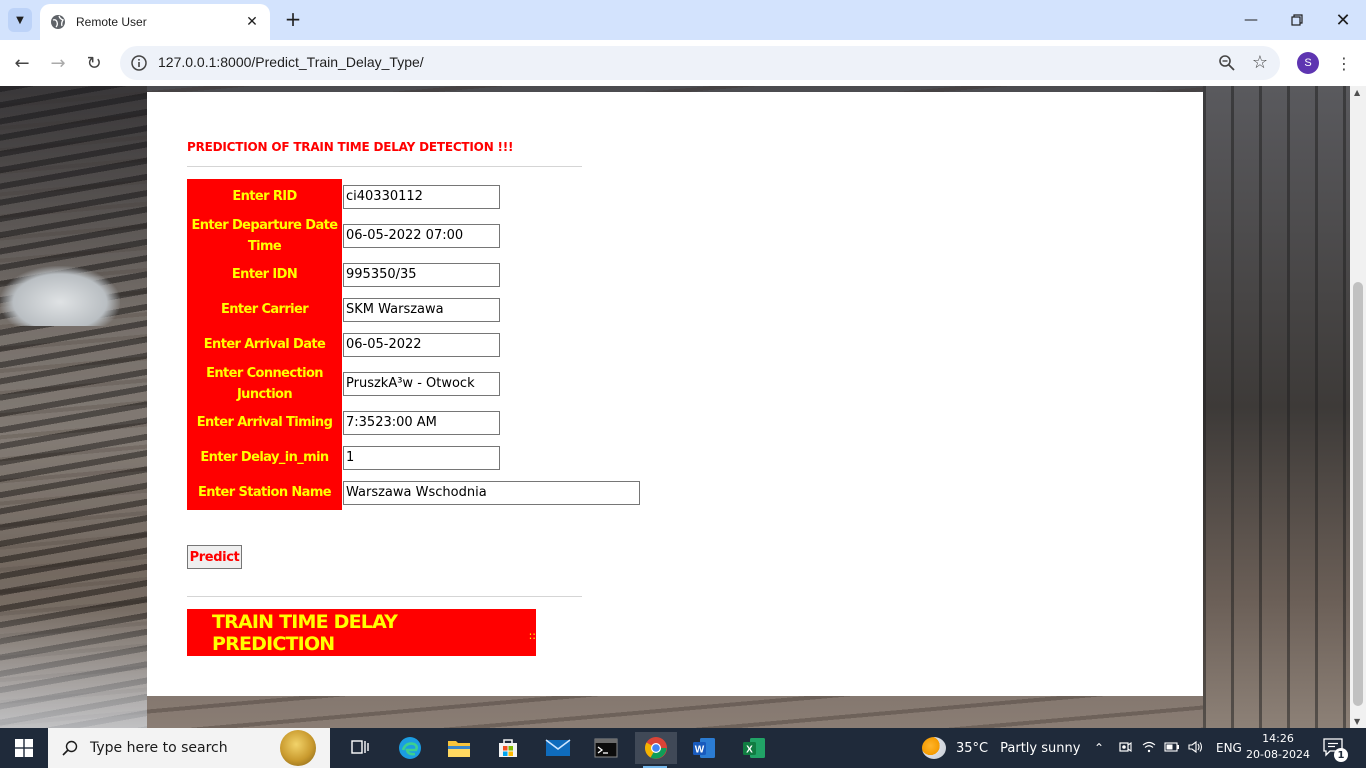 This screenshot has height=768, width=1366. Describe the element at coordinates (139, 63) in the screenshot. I see `site-info-icon` at that location.